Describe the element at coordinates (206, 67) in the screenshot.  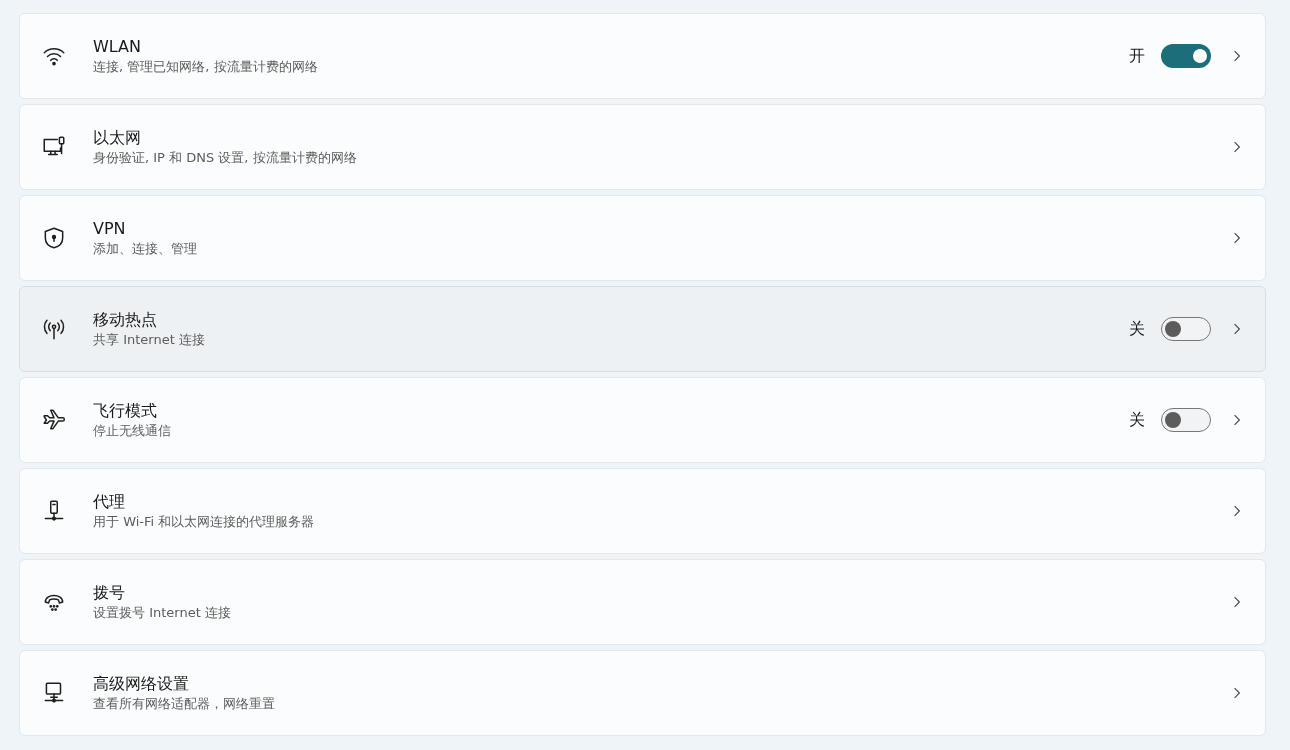
I see `setting-description: 连接, 管理已知网络, 按流量计费的网络` at that location.